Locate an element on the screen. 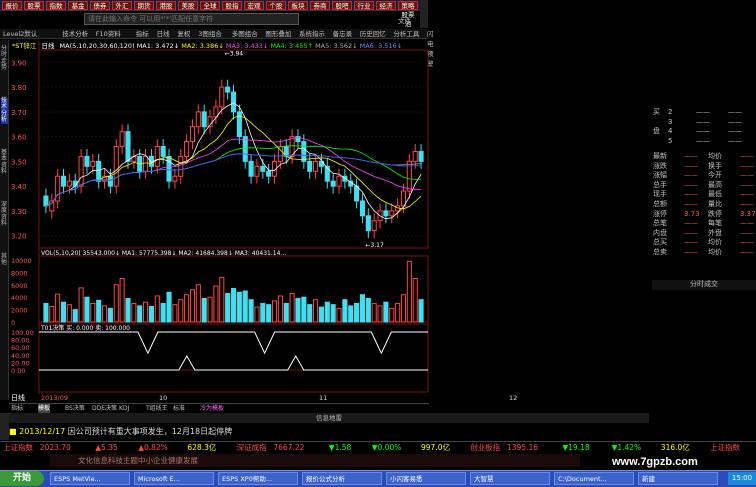 This screenshot has width=756, height=487. side-tabs: 分时走势技术分析基本资料深度资料其他 is located at coordinates (4, 220).